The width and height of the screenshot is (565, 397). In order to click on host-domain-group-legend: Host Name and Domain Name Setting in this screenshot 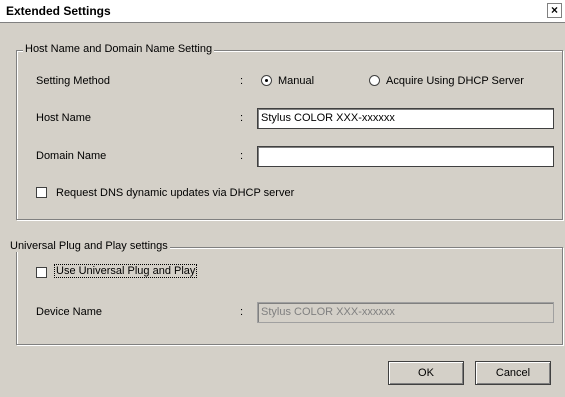, I will do `click(119, 49)`.